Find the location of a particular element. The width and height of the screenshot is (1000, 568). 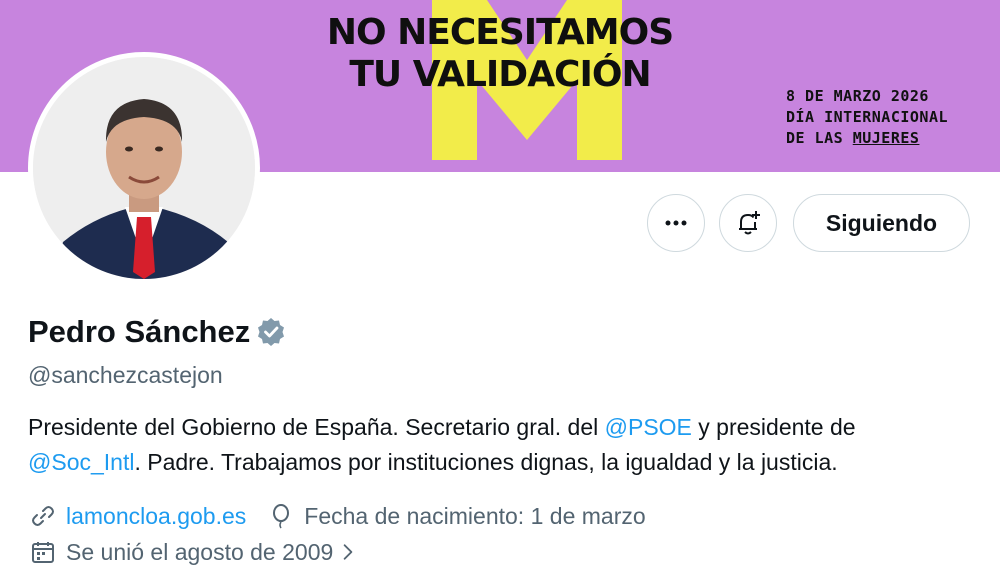

profile-avatar is located at coordinates (144, 168).